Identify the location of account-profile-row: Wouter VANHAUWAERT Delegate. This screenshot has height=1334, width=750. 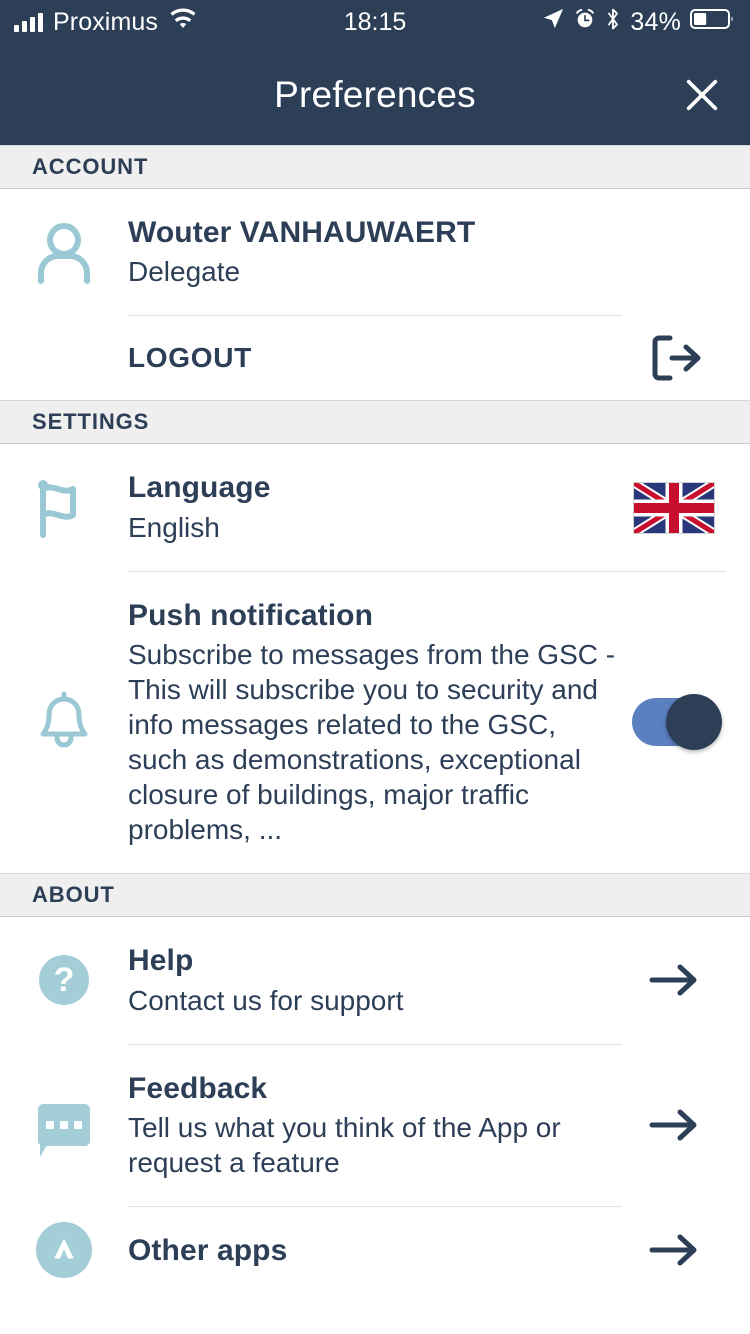
(375, 252).